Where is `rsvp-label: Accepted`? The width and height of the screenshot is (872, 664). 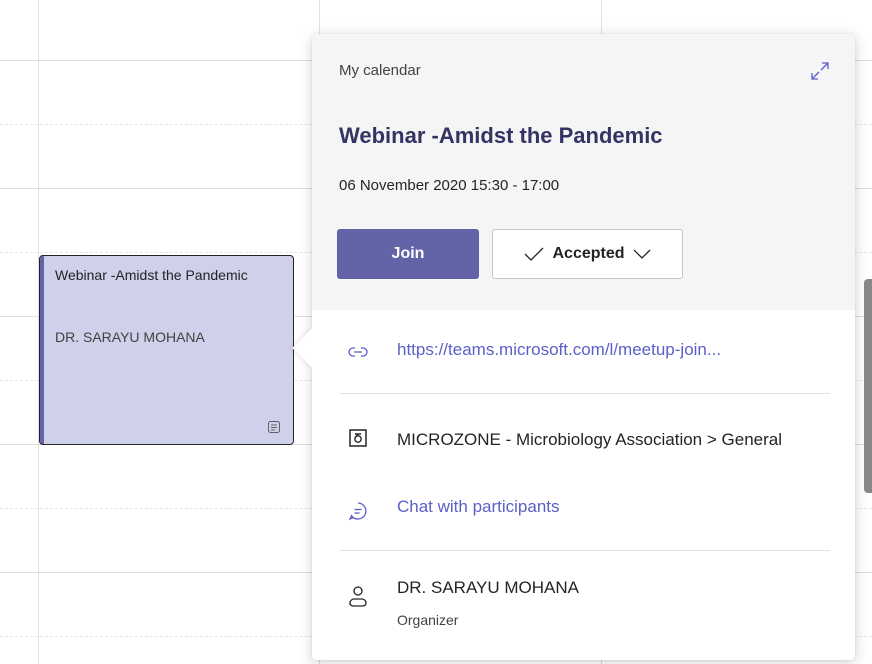
rsvp-label: Accepted is located at coordinates (588, 253).